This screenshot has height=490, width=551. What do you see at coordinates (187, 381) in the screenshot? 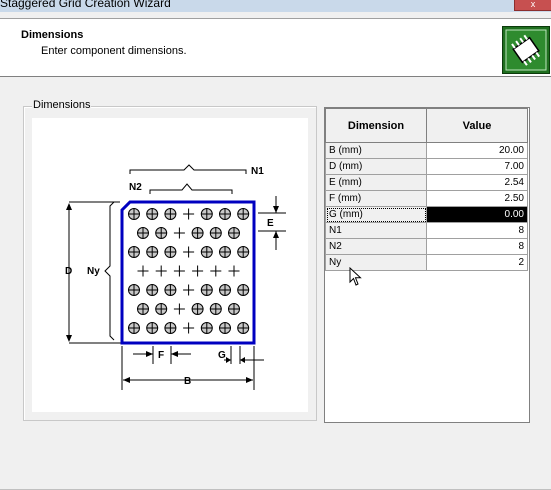
I see `b-label: B` at bounding box center [187, 381].